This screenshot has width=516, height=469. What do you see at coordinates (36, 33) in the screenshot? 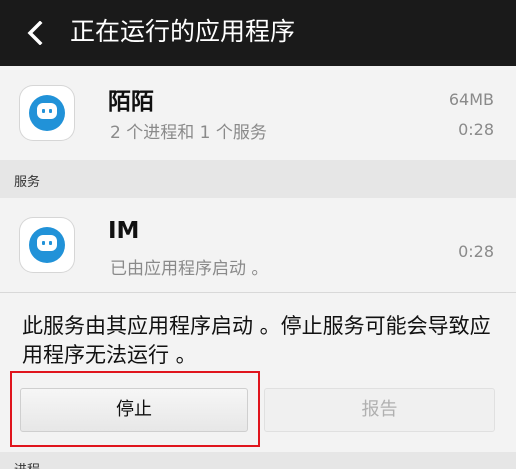
I see `back-arrow-icon` at bounding box center [36, 33].